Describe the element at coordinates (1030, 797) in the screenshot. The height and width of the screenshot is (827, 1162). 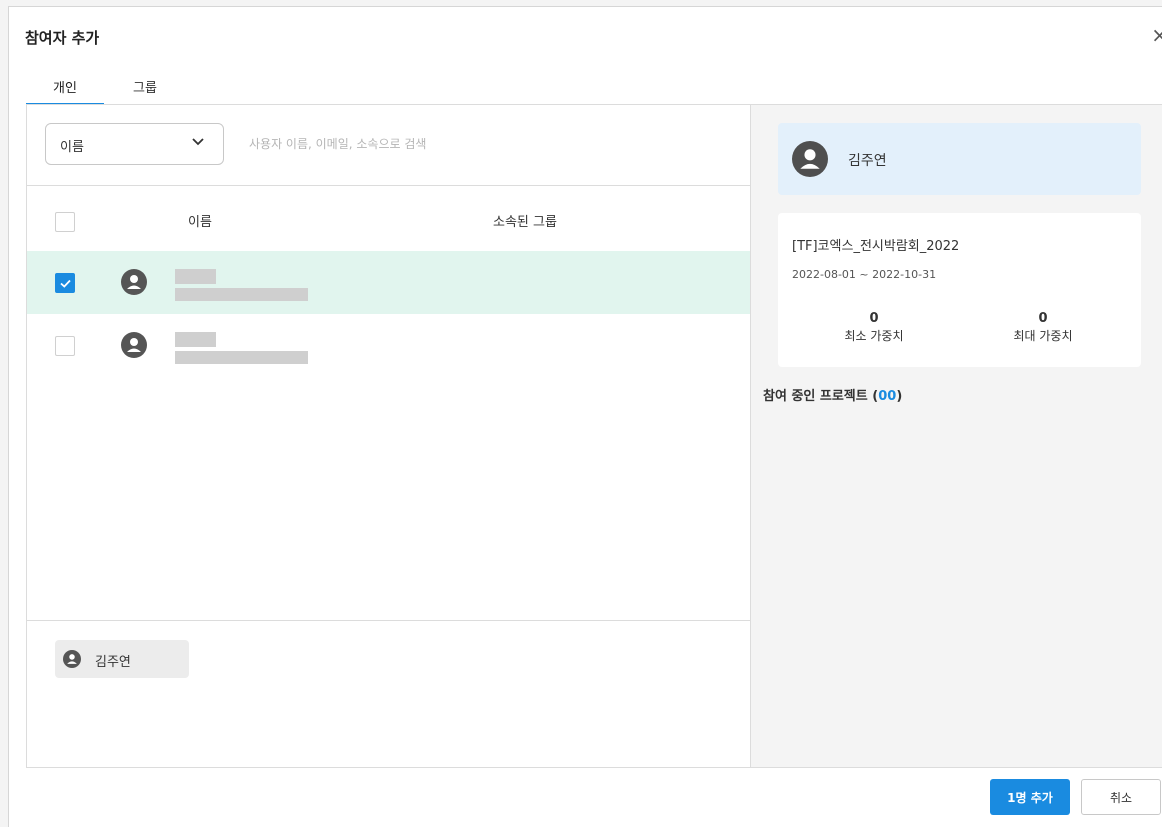
I see `add-participant-button: 1명 추가` at that location.